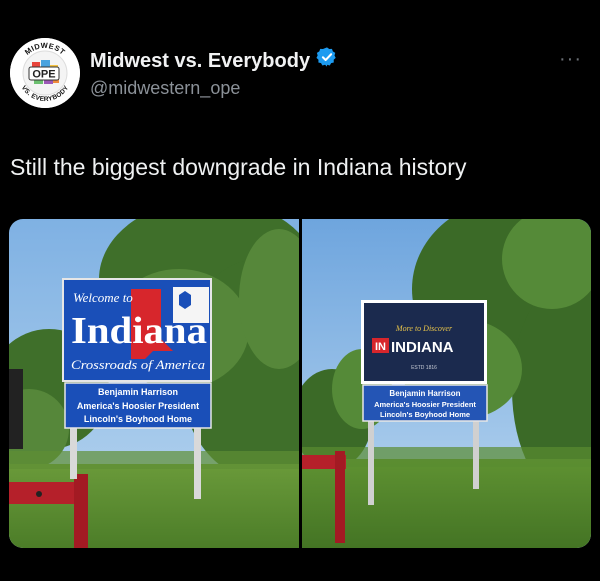 Image resolution: width=600 pixels, height=581 pixels. What do you see at coordinates (425, 404) in the screenshot?
I see `new-plaque-line-2: America's Hoosier President` at bounding box center [425, 404].